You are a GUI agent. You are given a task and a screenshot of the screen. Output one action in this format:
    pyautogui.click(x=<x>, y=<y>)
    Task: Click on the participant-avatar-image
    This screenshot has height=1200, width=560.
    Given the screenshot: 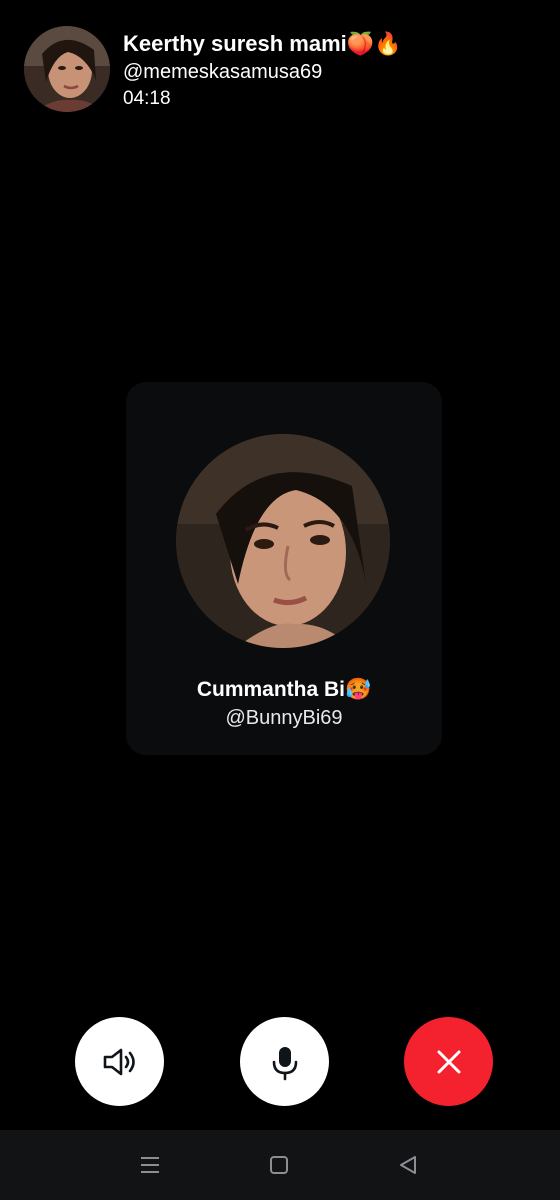 What is the action you would take?
    pyautogui.click(x=283, y=541)
    